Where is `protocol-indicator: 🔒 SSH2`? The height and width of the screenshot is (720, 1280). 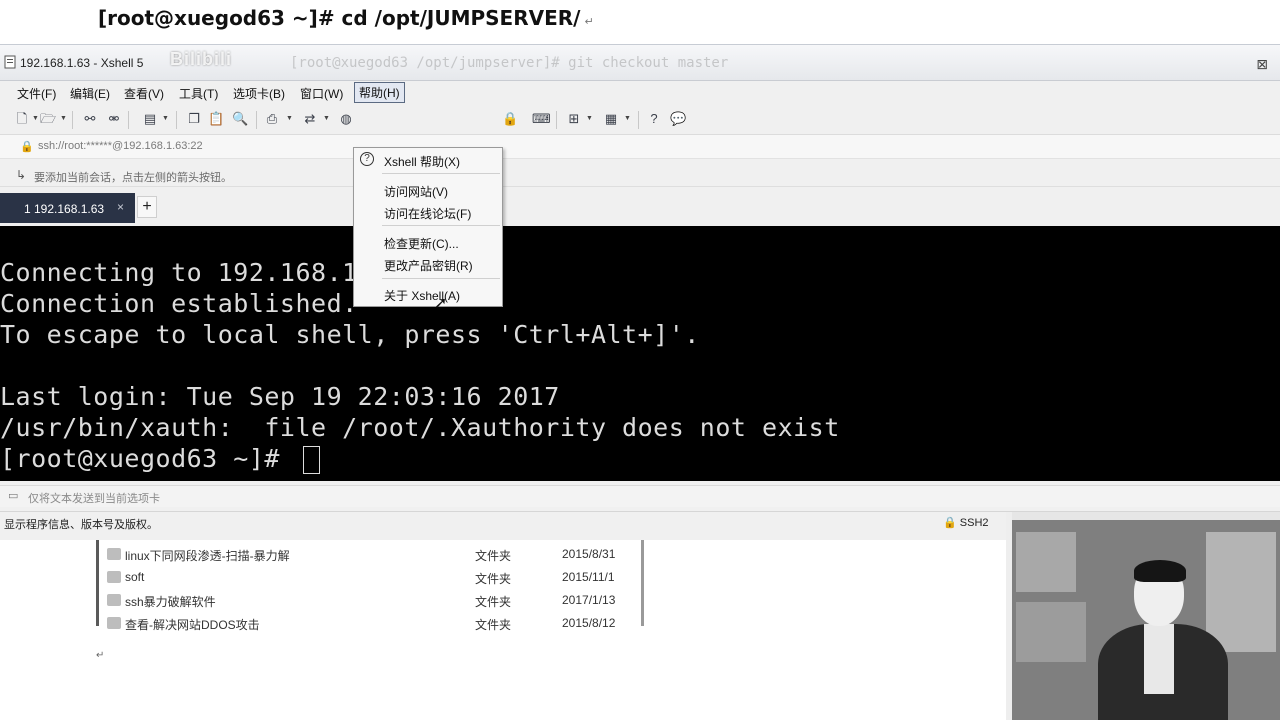 protocol-indicator: 🔒 SSH2 is located at coordinates (966, 523).